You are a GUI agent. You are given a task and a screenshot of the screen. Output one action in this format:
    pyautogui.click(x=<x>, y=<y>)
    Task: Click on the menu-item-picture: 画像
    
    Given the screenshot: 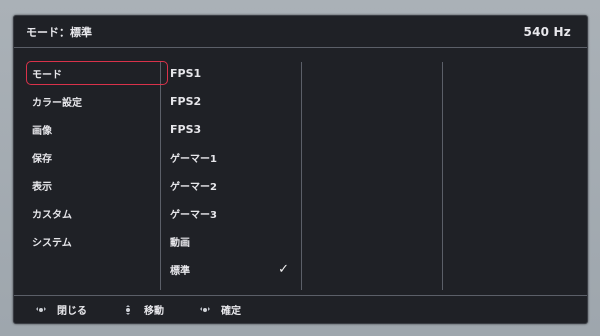 What is the action you would take?
    pyautogui.click(x=97, y=129)
    